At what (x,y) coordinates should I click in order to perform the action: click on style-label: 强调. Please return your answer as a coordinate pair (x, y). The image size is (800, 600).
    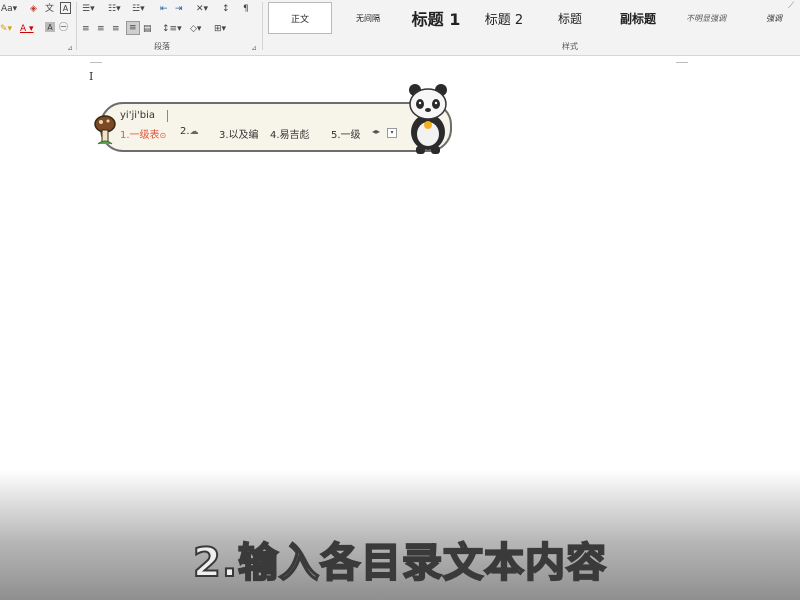
    Looking at the image, I should click on (774, 18).